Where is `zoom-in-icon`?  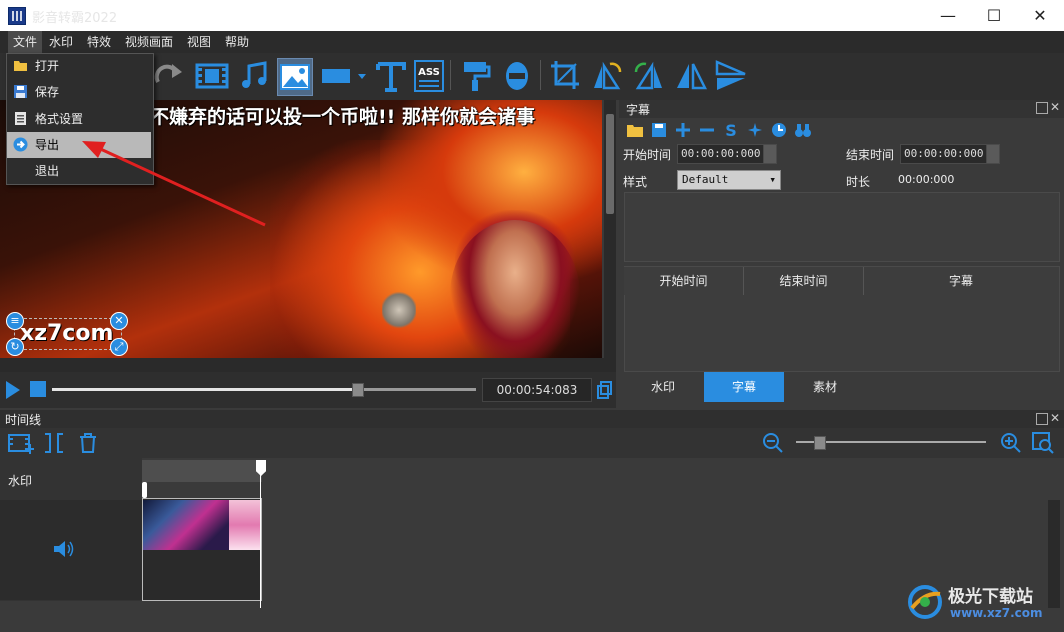
zoom-in-icon is located at coordinates (1011, 443).